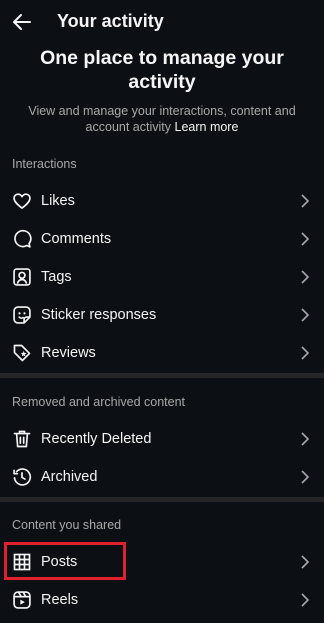  Describe the element at coordinates (22, 277) in the screenshot. I see `tag-person-icon` at that location.